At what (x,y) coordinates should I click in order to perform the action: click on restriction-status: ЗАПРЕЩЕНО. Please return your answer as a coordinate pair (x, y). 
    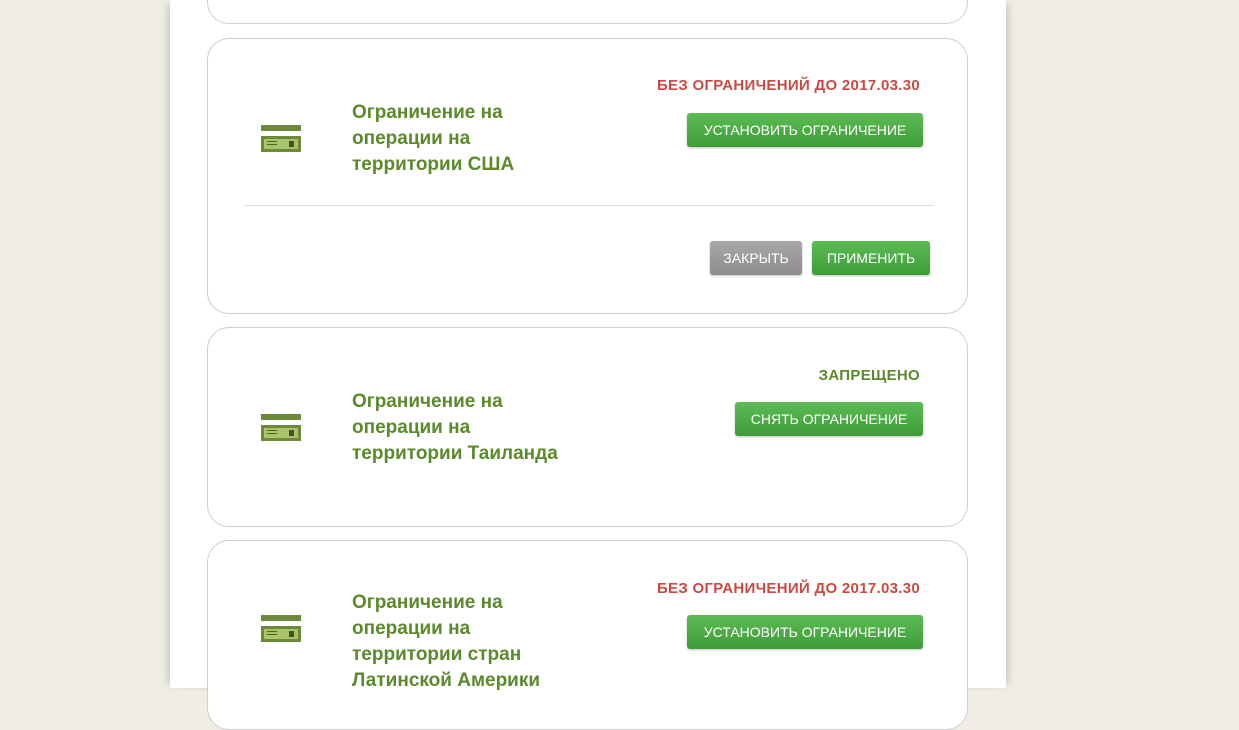
    Looking at the image, I should click on (869, 375).